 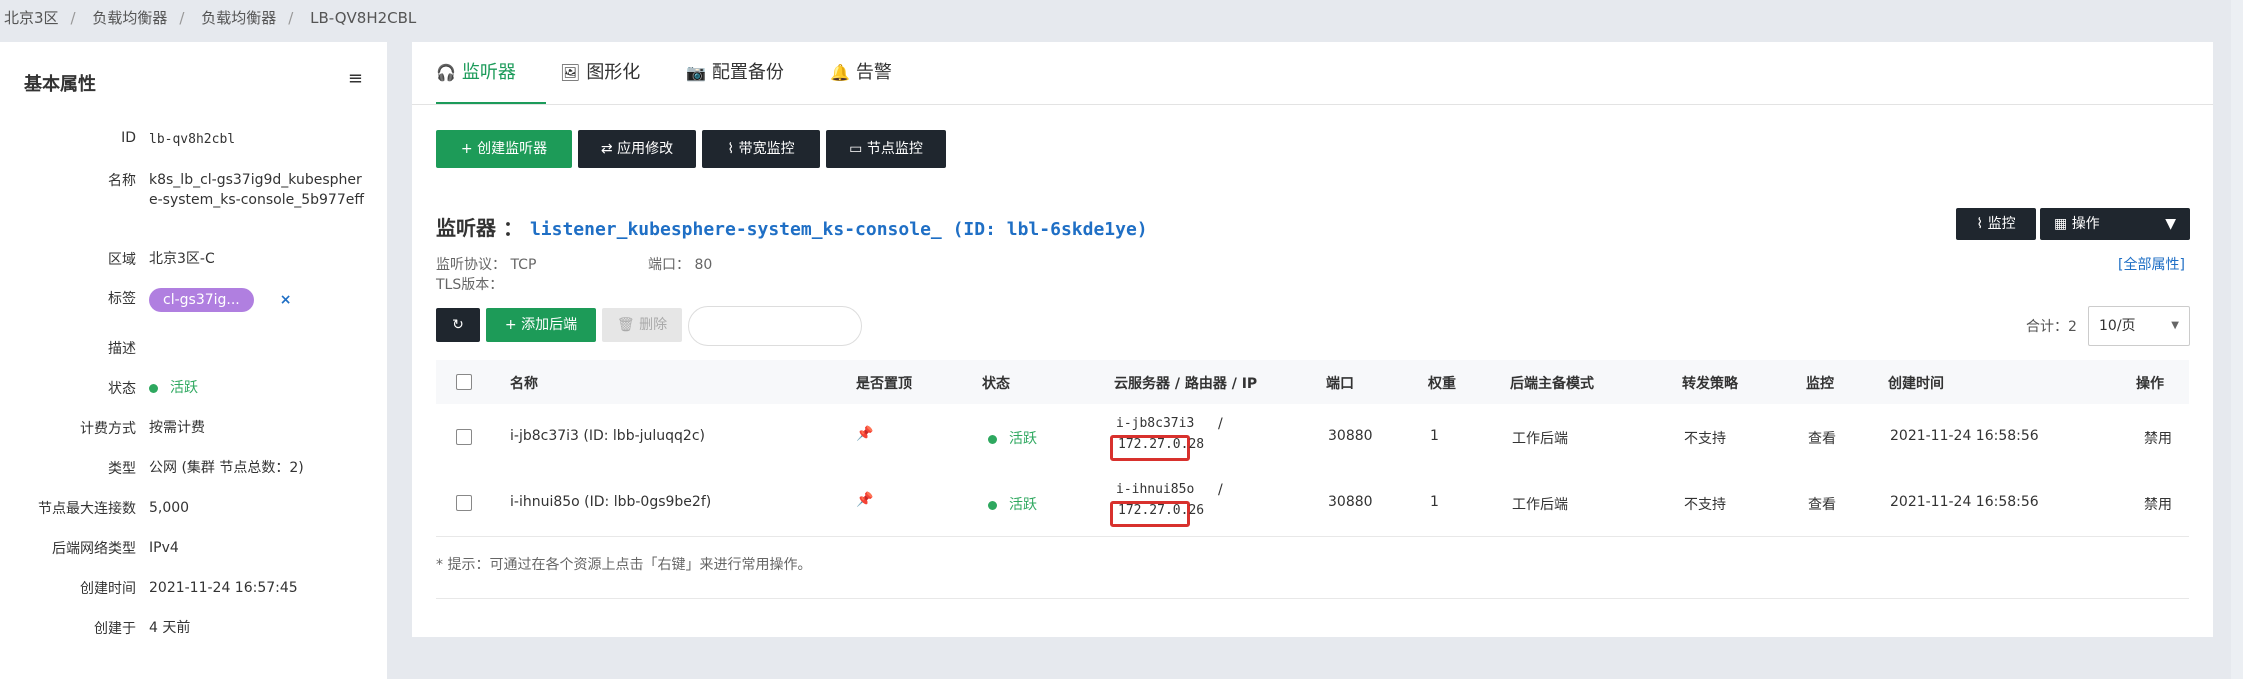 What do you see at coordinates (653, 325) in the screenshot?
I see `button-label: 删除` at bounding box center [653, 325].